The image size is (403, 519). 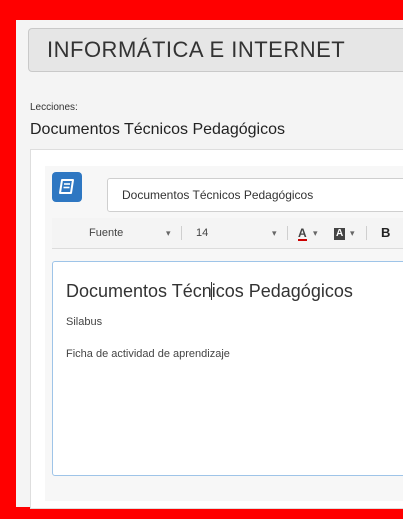 I want to click on background-color-chevron-down-icon: ▾, so click(x=352, y=233).